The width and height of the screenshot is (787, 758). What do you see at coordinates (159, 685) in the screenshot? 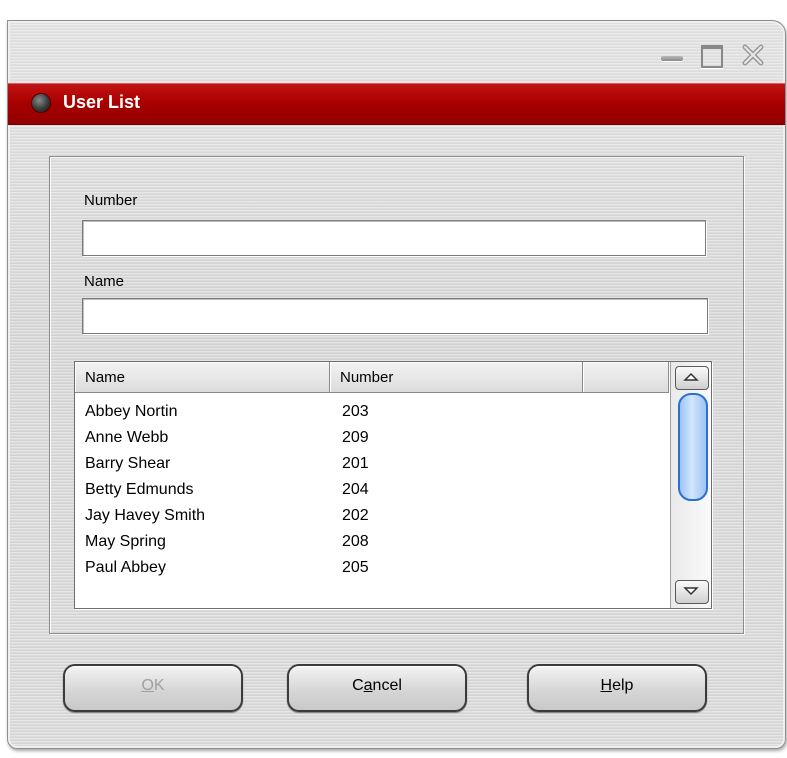
I see `ok-label-post: K` at bounding box center [159, 685].